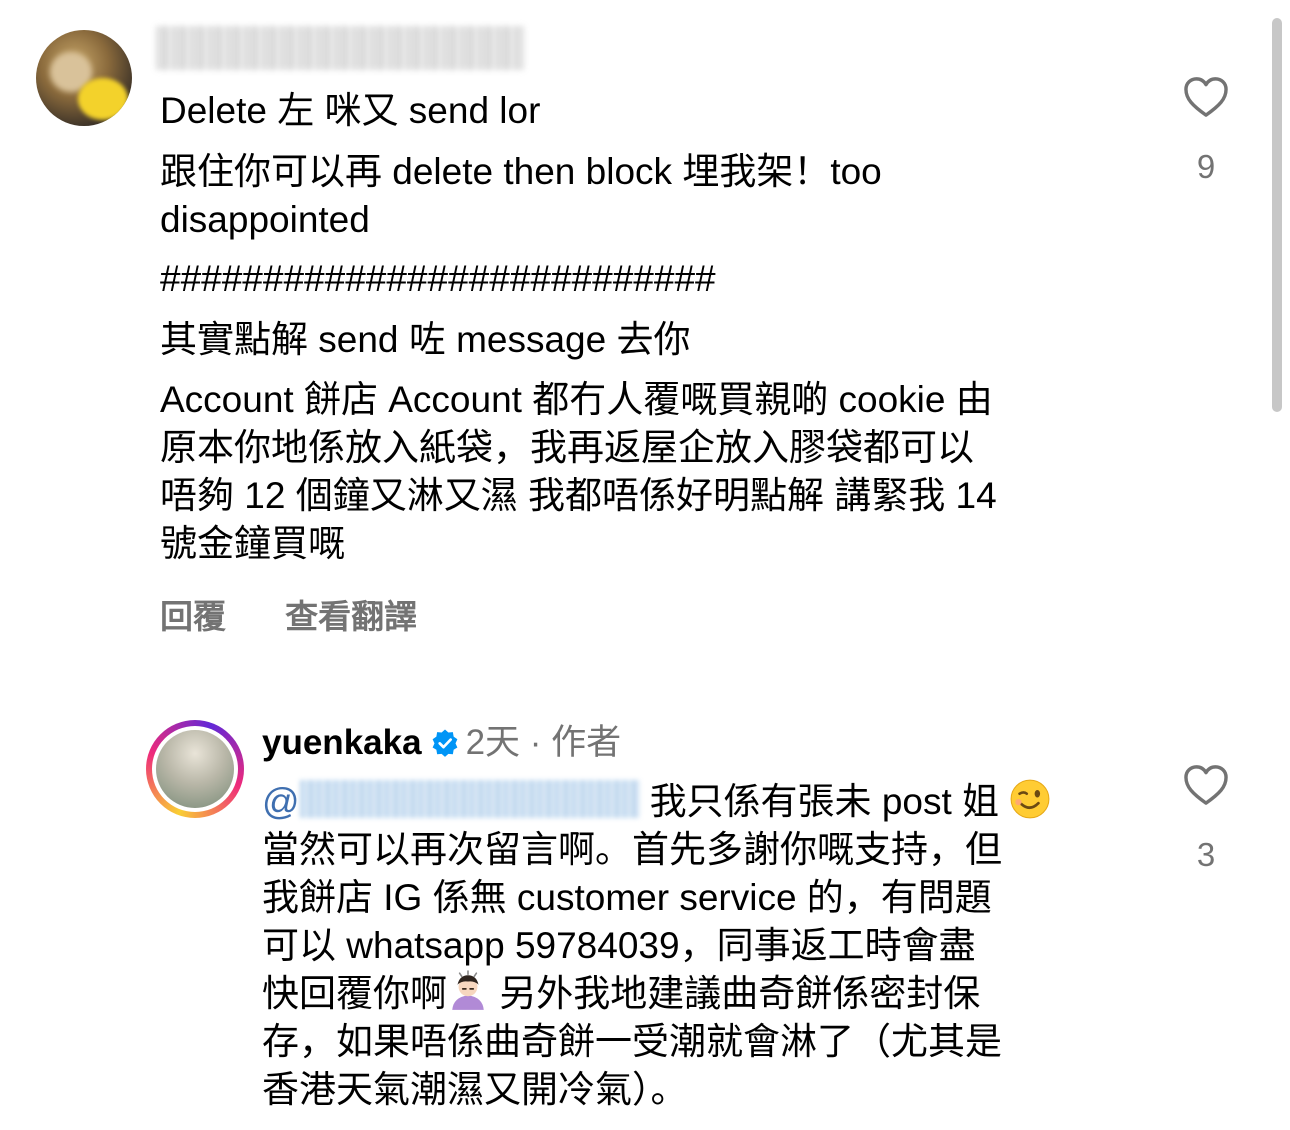  What do you see at coordinates (340, 48) in the screenshot?
I see `commenter-username-redacted` at bounding box center [340, 48].